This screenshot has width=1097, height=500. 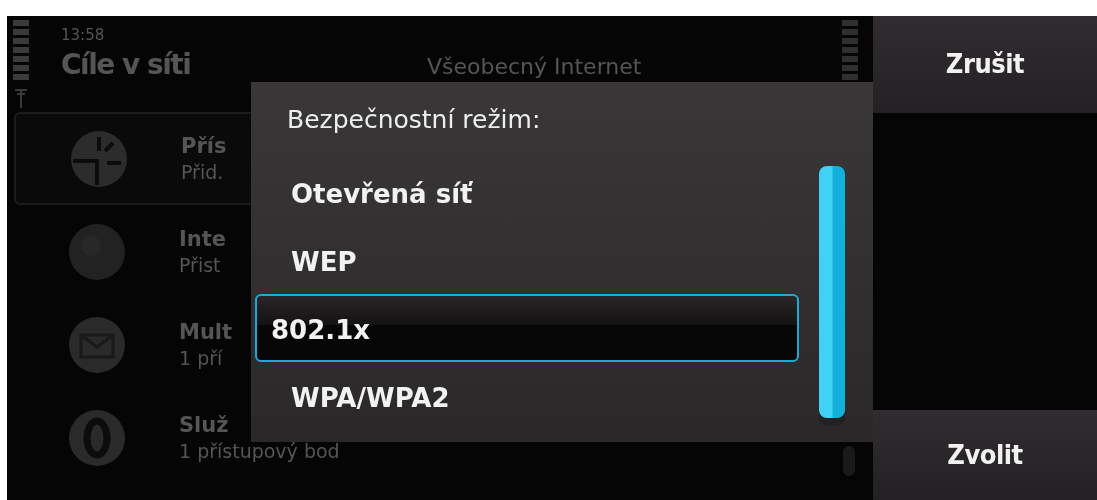 What do you see at coordinates (850, 51) in the screenshot?
I see `battery-icon` at bounding box center [850, 51].